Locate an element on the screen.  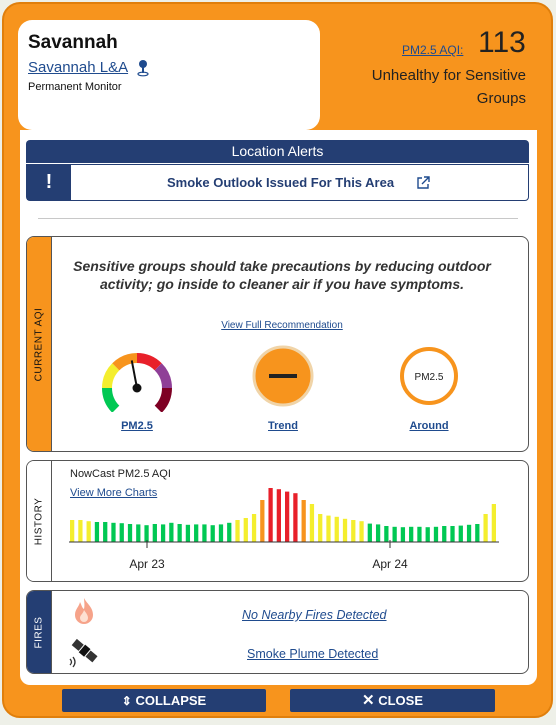
pm25-indicator: PM2.5 is located at coordinates (137, 392).